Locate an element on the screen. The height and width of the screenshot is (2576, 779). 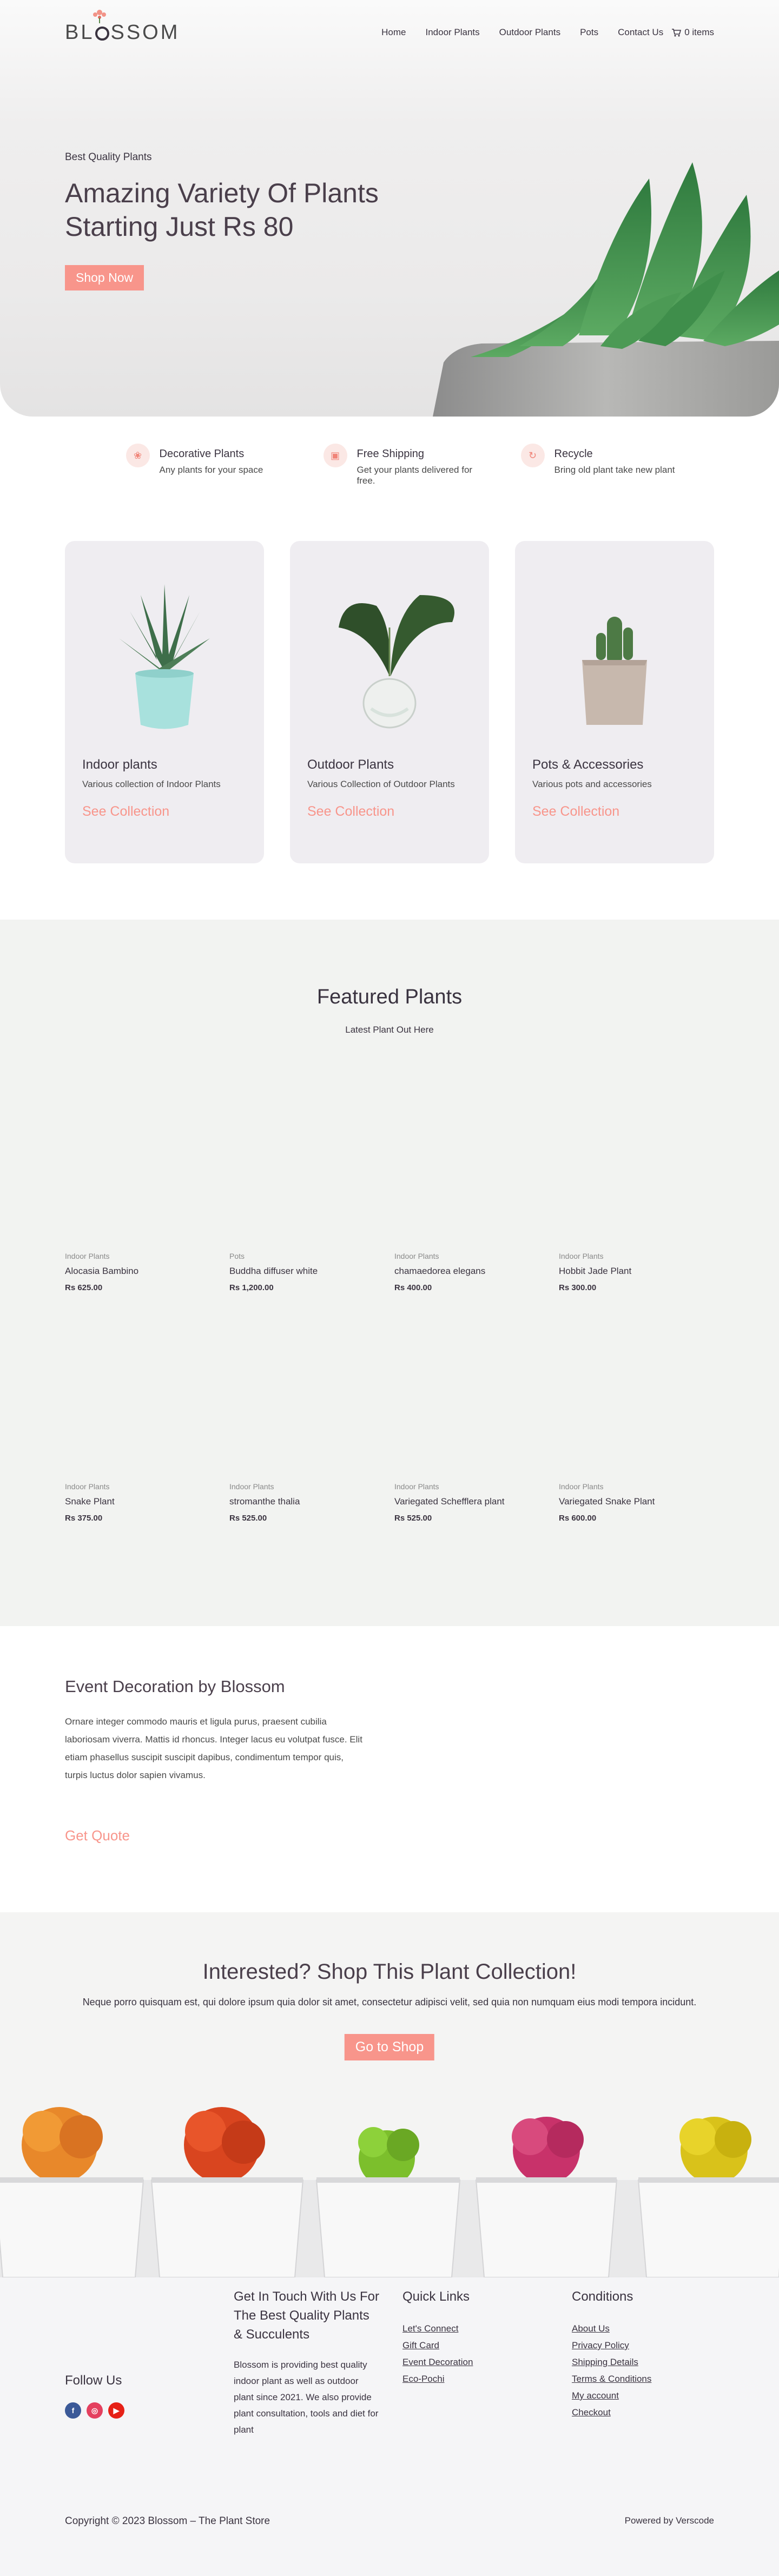
conditions-title: Conditions is located at coordinates (602, 2296).